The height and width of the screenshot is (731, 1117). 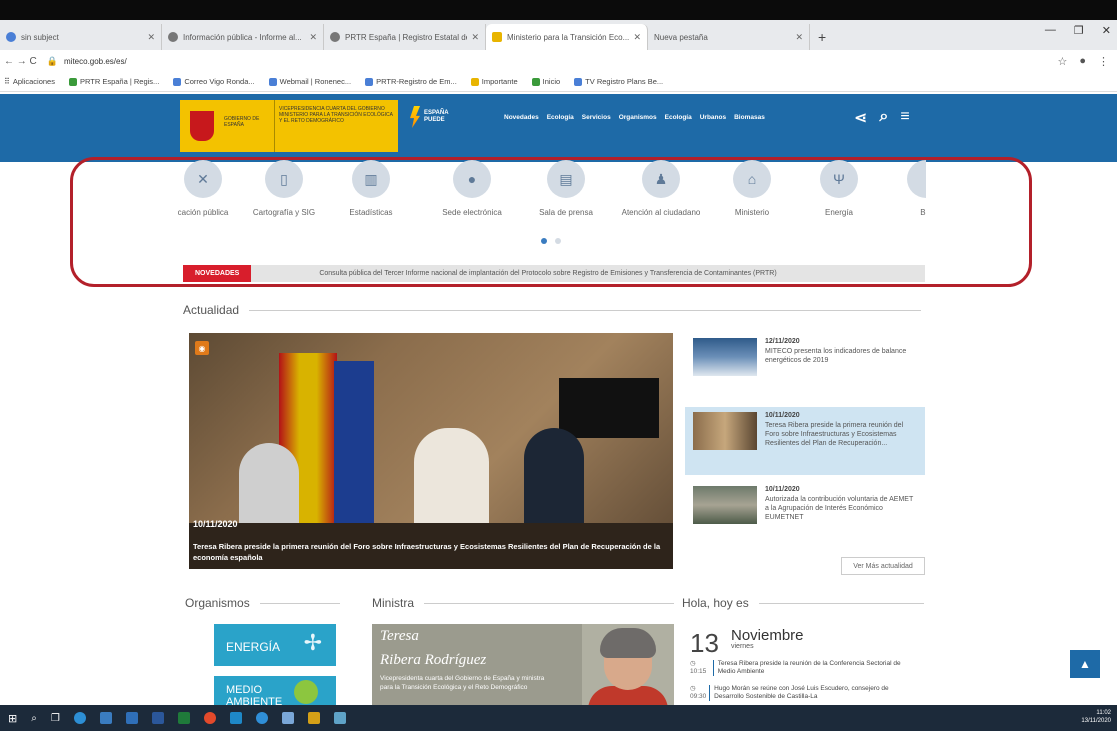 What do you see at coordinates (434, 117) in the screenshot?
I see `espana-puede-logo: ESPAÑA PUEDE` at bounding box center [434, 117].